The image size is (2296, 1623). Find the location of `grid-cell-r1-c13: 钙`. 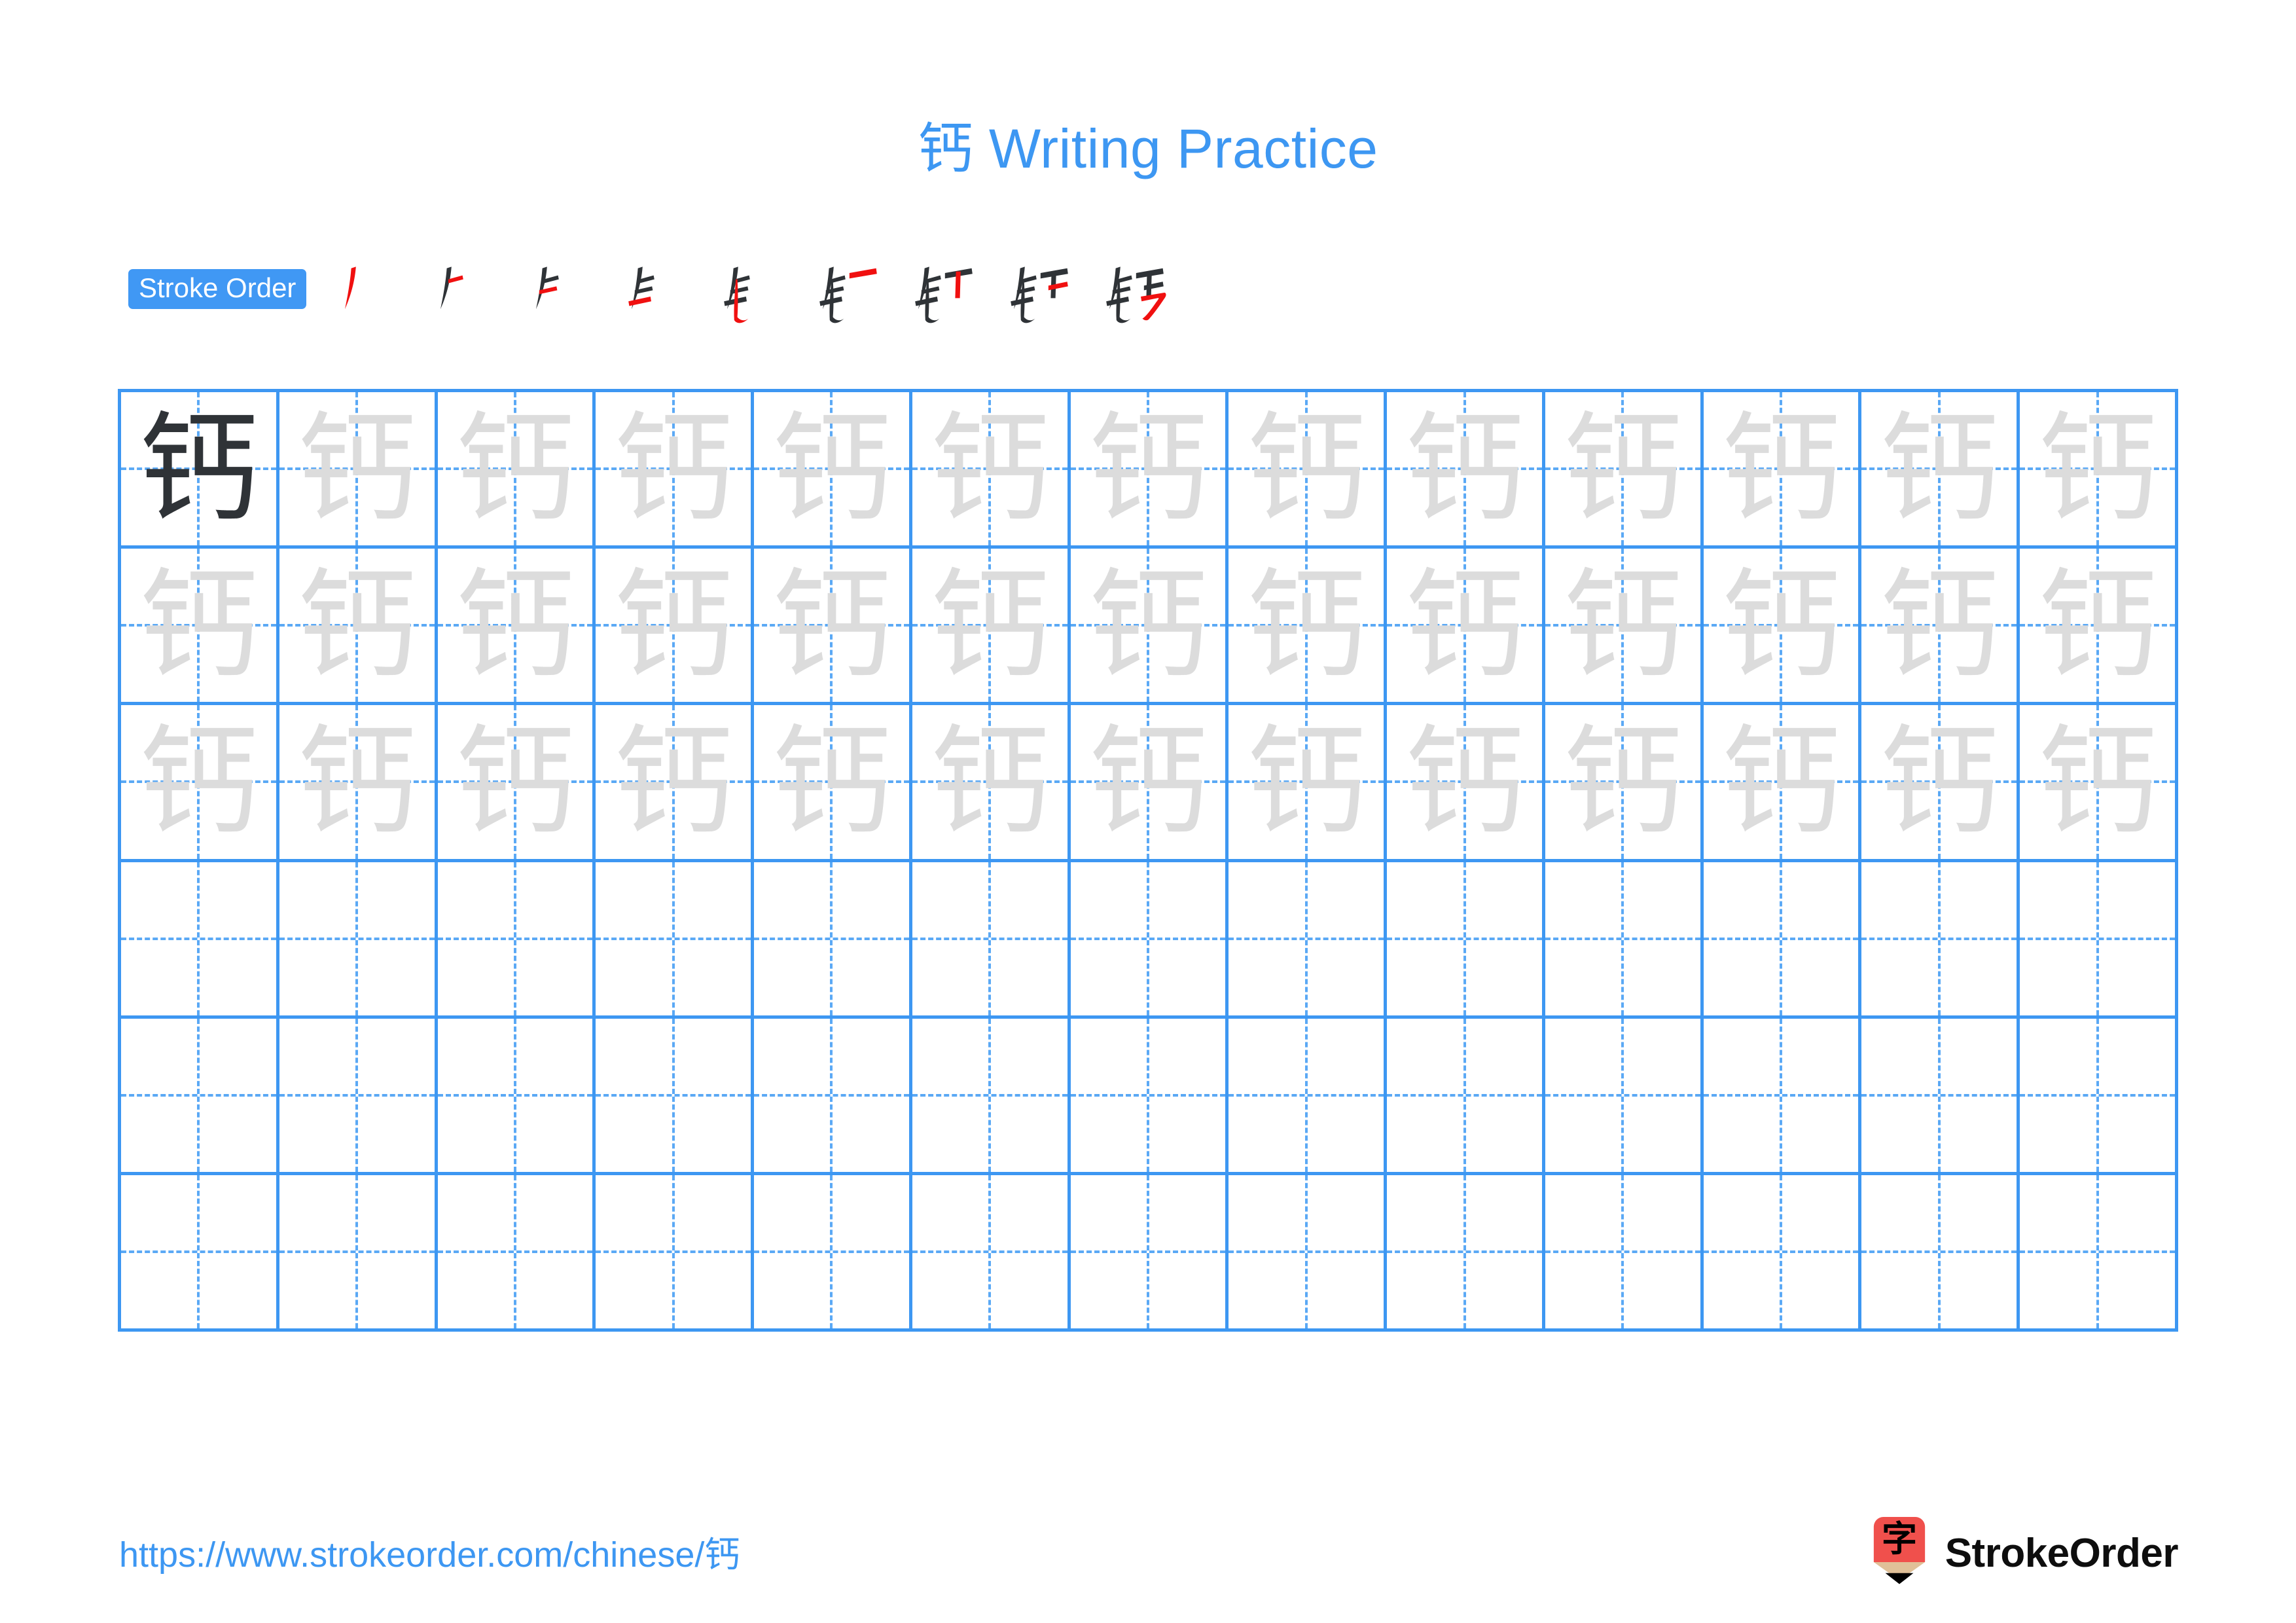

grid-cell-r1-c13: 钙 is located at coordinates (2099, 470).